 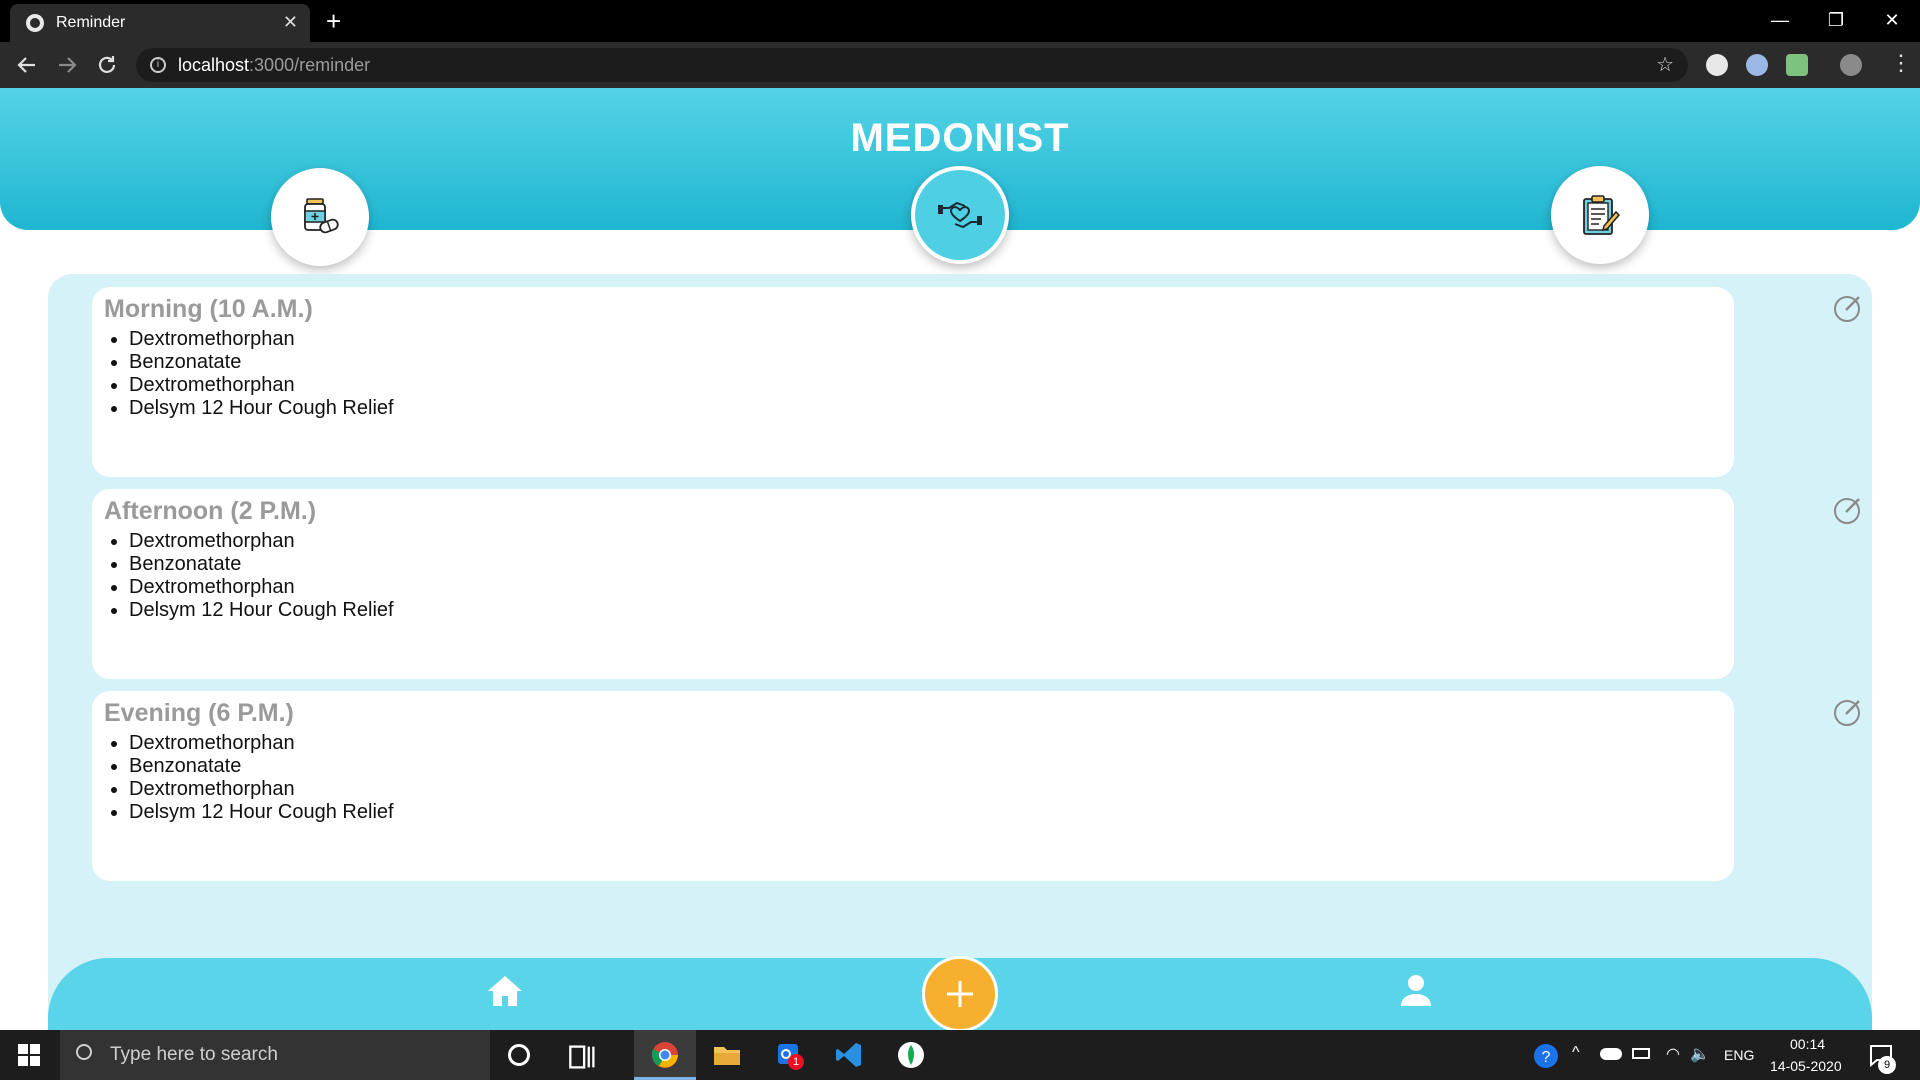 I want to click on forward-arrow-icon, so click(x=67, y=65).